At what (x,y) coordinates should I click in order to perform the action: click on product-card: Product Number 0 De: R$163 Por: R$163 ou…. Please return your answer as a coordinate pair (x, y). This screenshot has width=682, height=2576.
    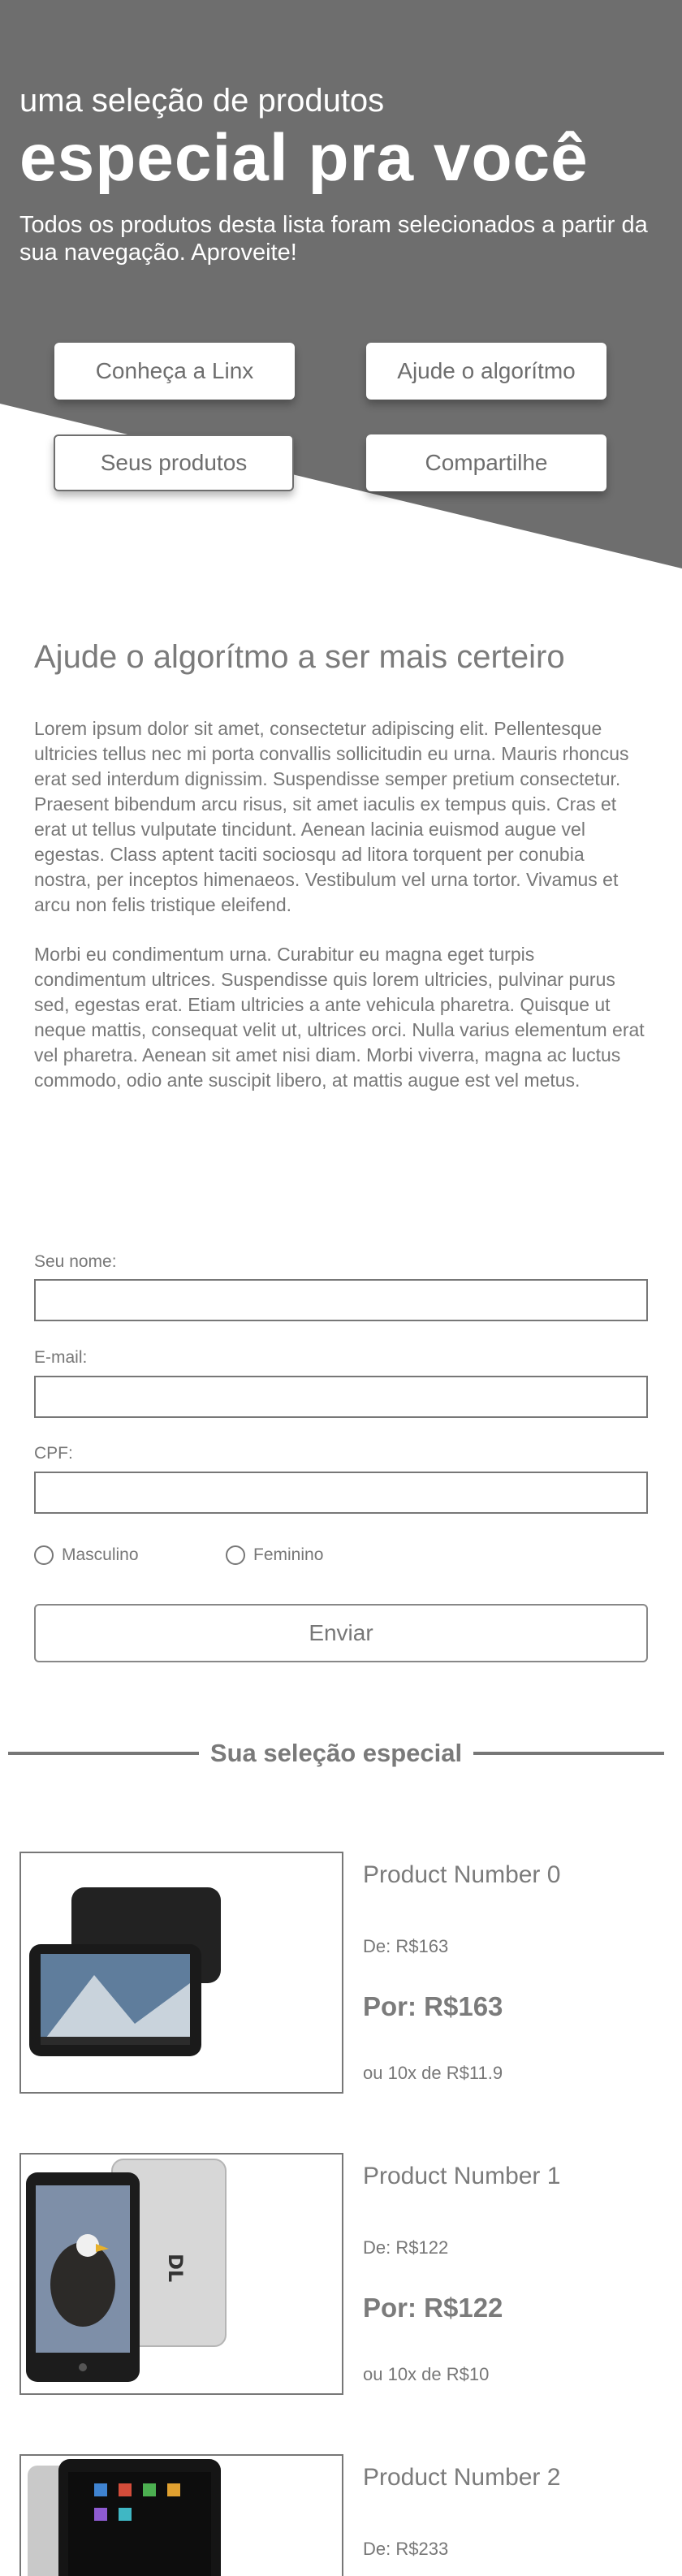
    Looking at the image, I should click on (341, 1973).